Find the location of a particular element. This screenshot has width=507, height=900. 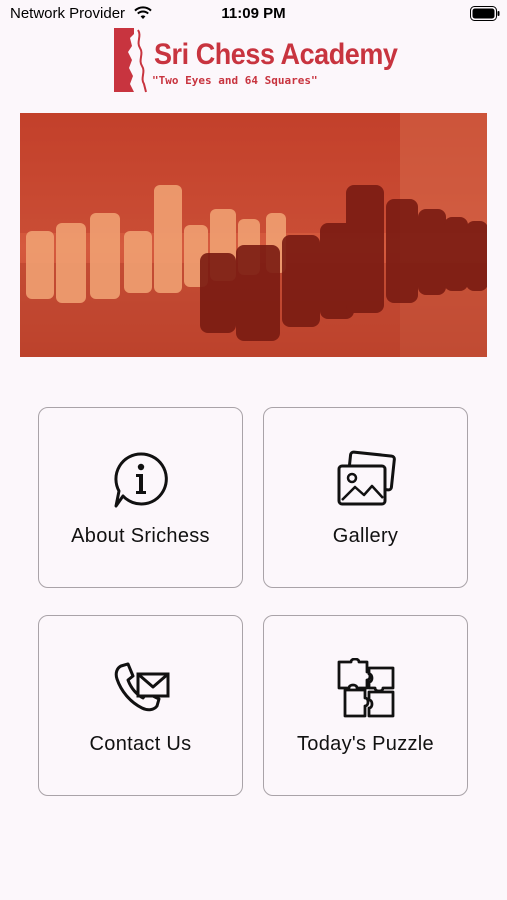

gallery-card: Gallery is located at coordinates (365, 497).